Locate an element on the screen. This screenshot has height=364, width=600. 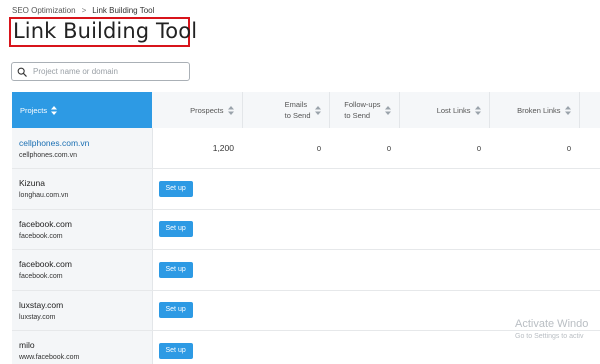
page-title: Link Building Tool is located at coordinates (105, 31).